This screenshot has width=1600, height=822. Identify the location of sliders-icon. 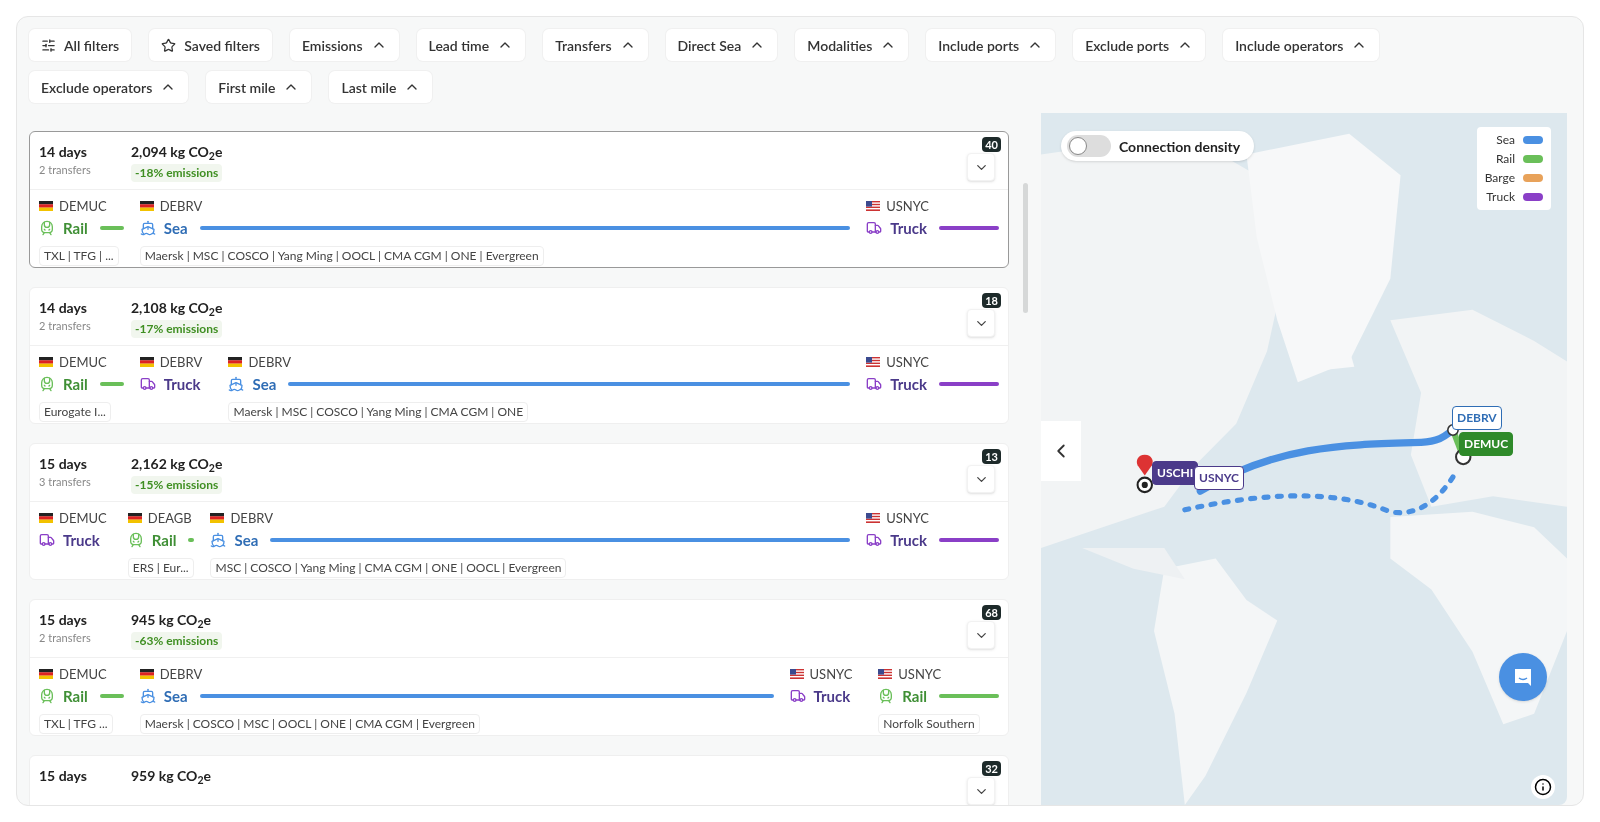
(48, 45).